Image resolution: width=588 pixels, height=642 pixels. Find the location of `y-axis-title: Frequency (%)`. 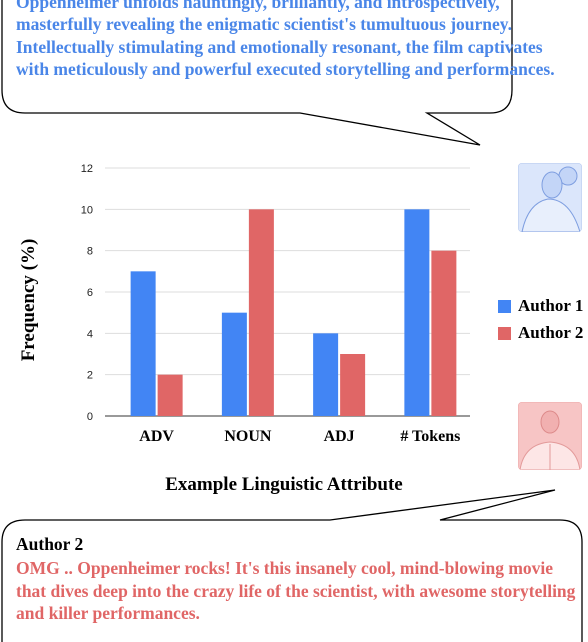

y-axis-title: Frequency (%) is located at coordinates (28, 300).